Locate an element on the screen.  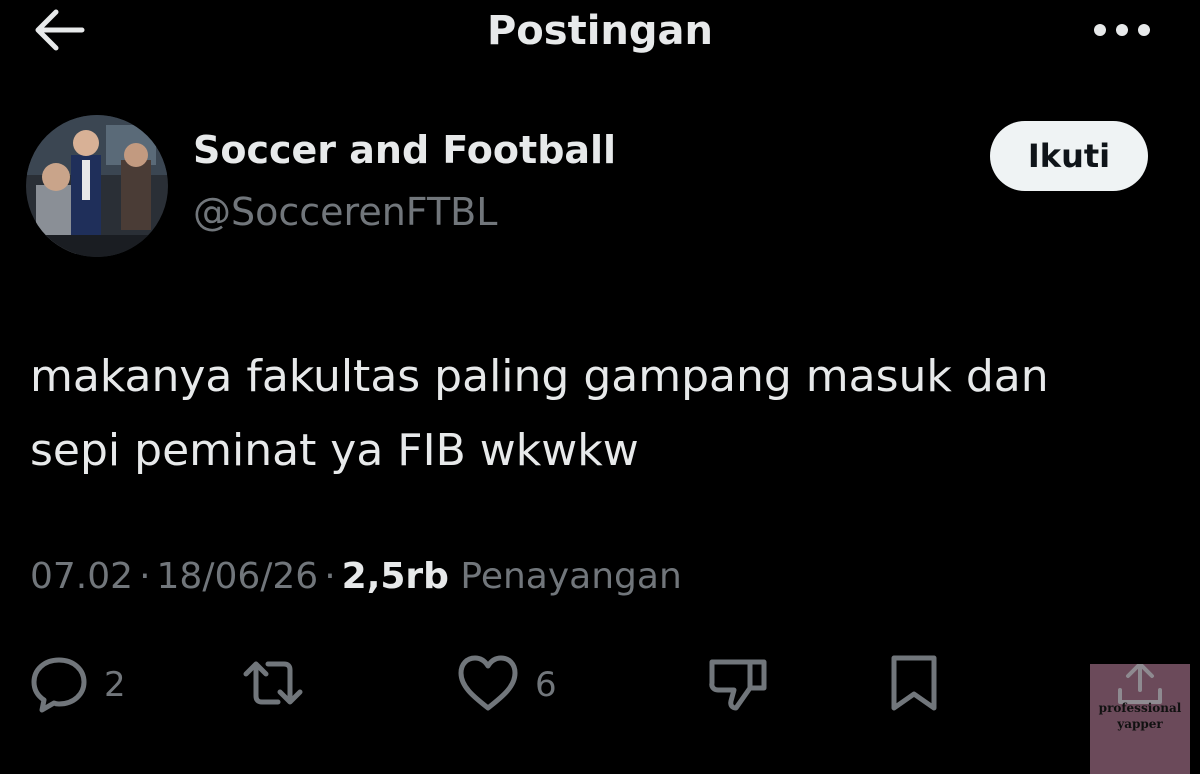
dislike-icon is located at coordinates (738, 685).